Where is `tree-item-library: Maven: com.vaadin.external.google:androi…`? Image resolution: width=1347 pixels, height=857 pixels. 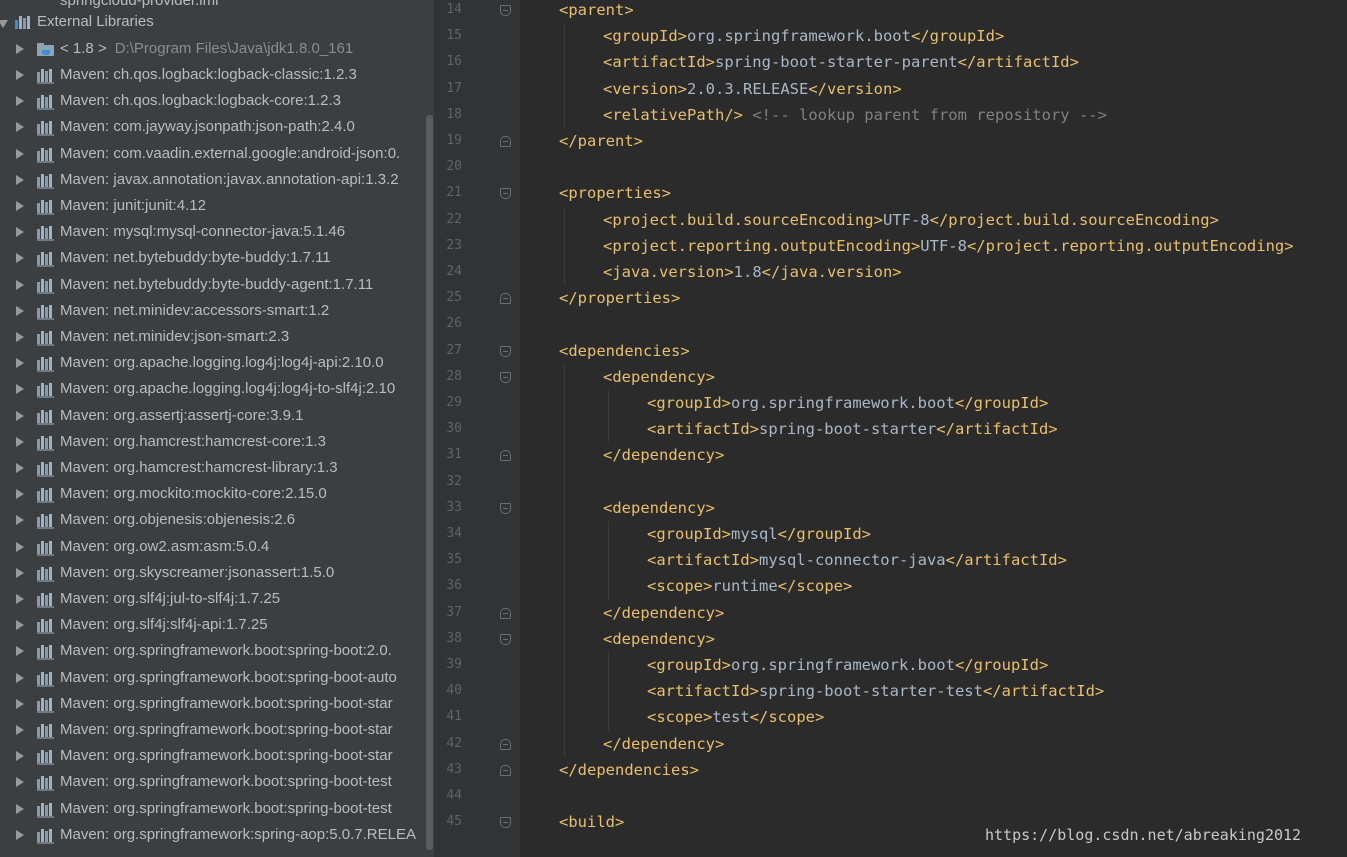
tree-item-library: Maven: com.vaadin.external.google:androi… is located at coordinates (212, 154).